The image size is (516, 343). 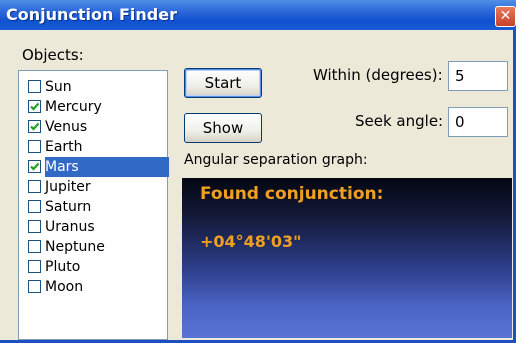 I want to click on list-item-label: Earth, so click(x=64, y=147).